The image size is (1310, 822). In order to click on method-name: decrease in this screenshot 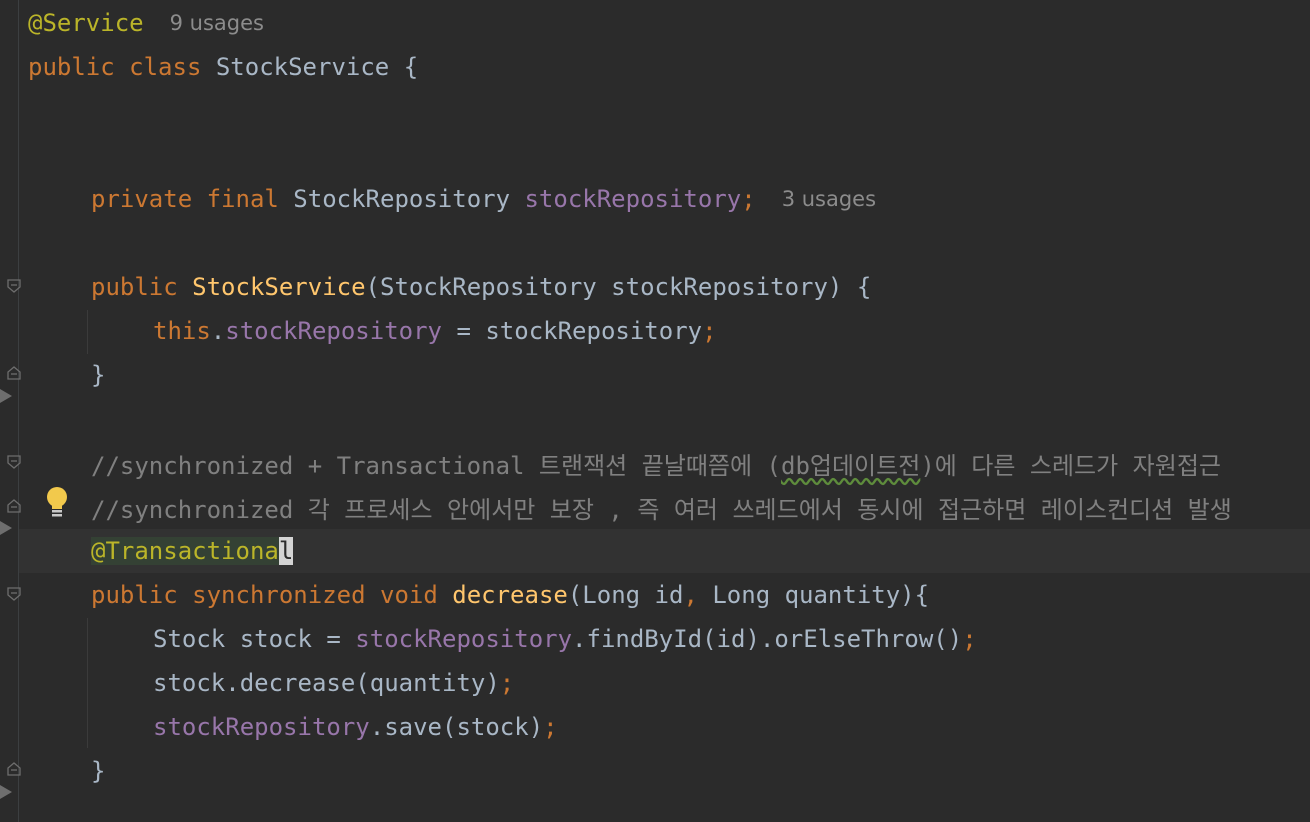, I will do `click(510, 595)`.